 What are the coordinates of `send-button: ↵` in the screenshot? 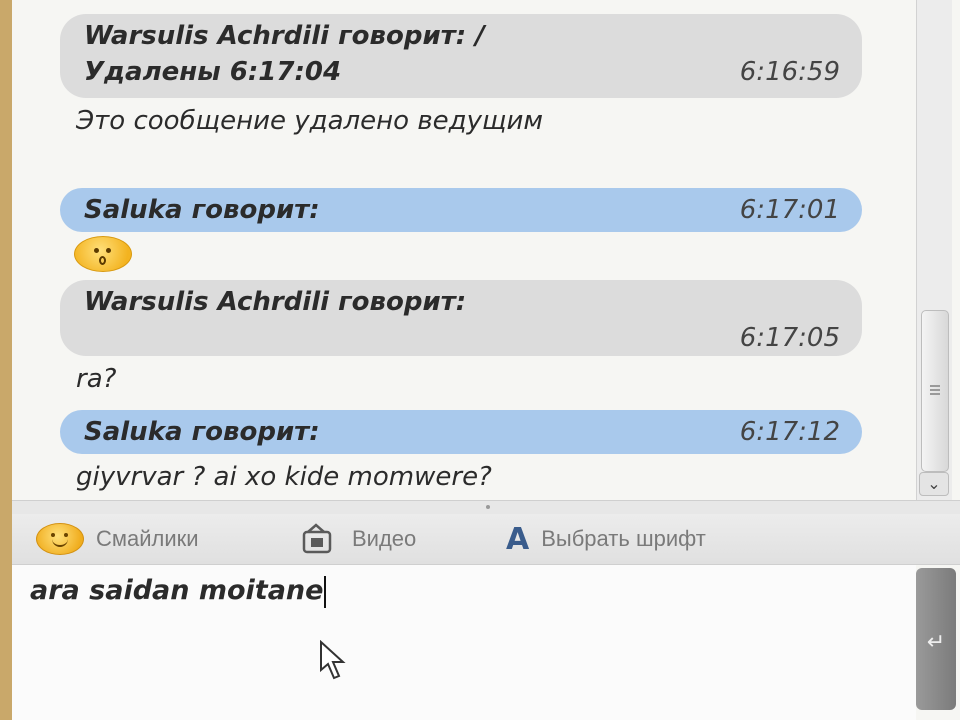 It's located at (936, 639).